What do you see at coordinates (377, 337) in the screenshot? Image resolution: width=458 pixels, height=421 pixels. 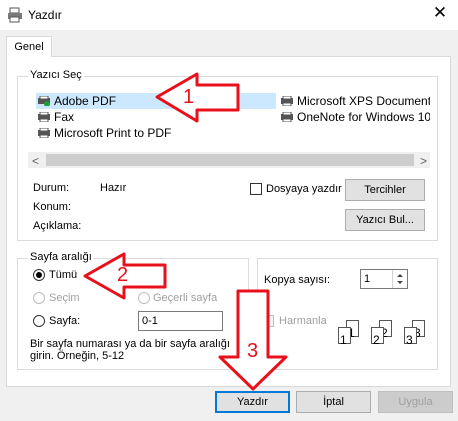 I see `collate-page-icon: 2` at bounding box center [377, 337].